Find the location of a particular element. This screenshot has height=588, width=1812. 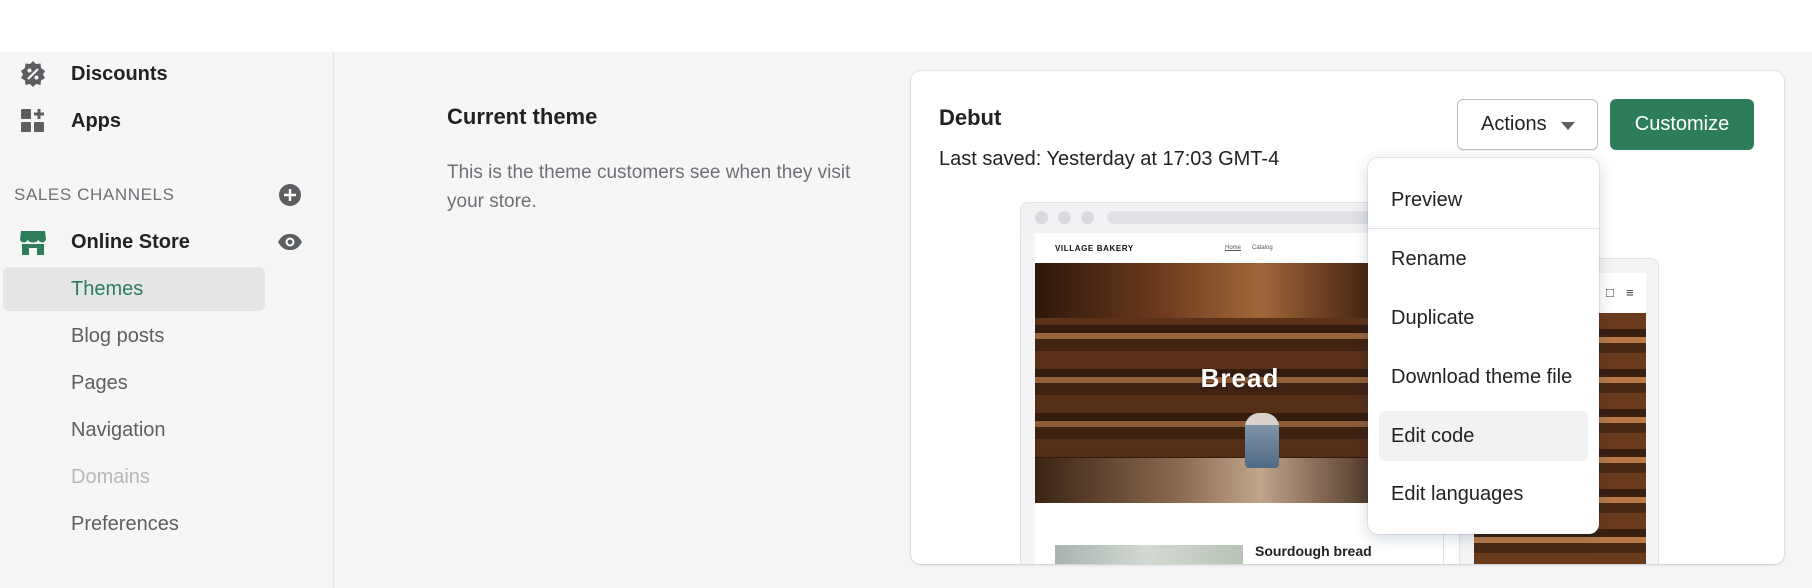

view-online-store-button is located at coordinates (290, 242).